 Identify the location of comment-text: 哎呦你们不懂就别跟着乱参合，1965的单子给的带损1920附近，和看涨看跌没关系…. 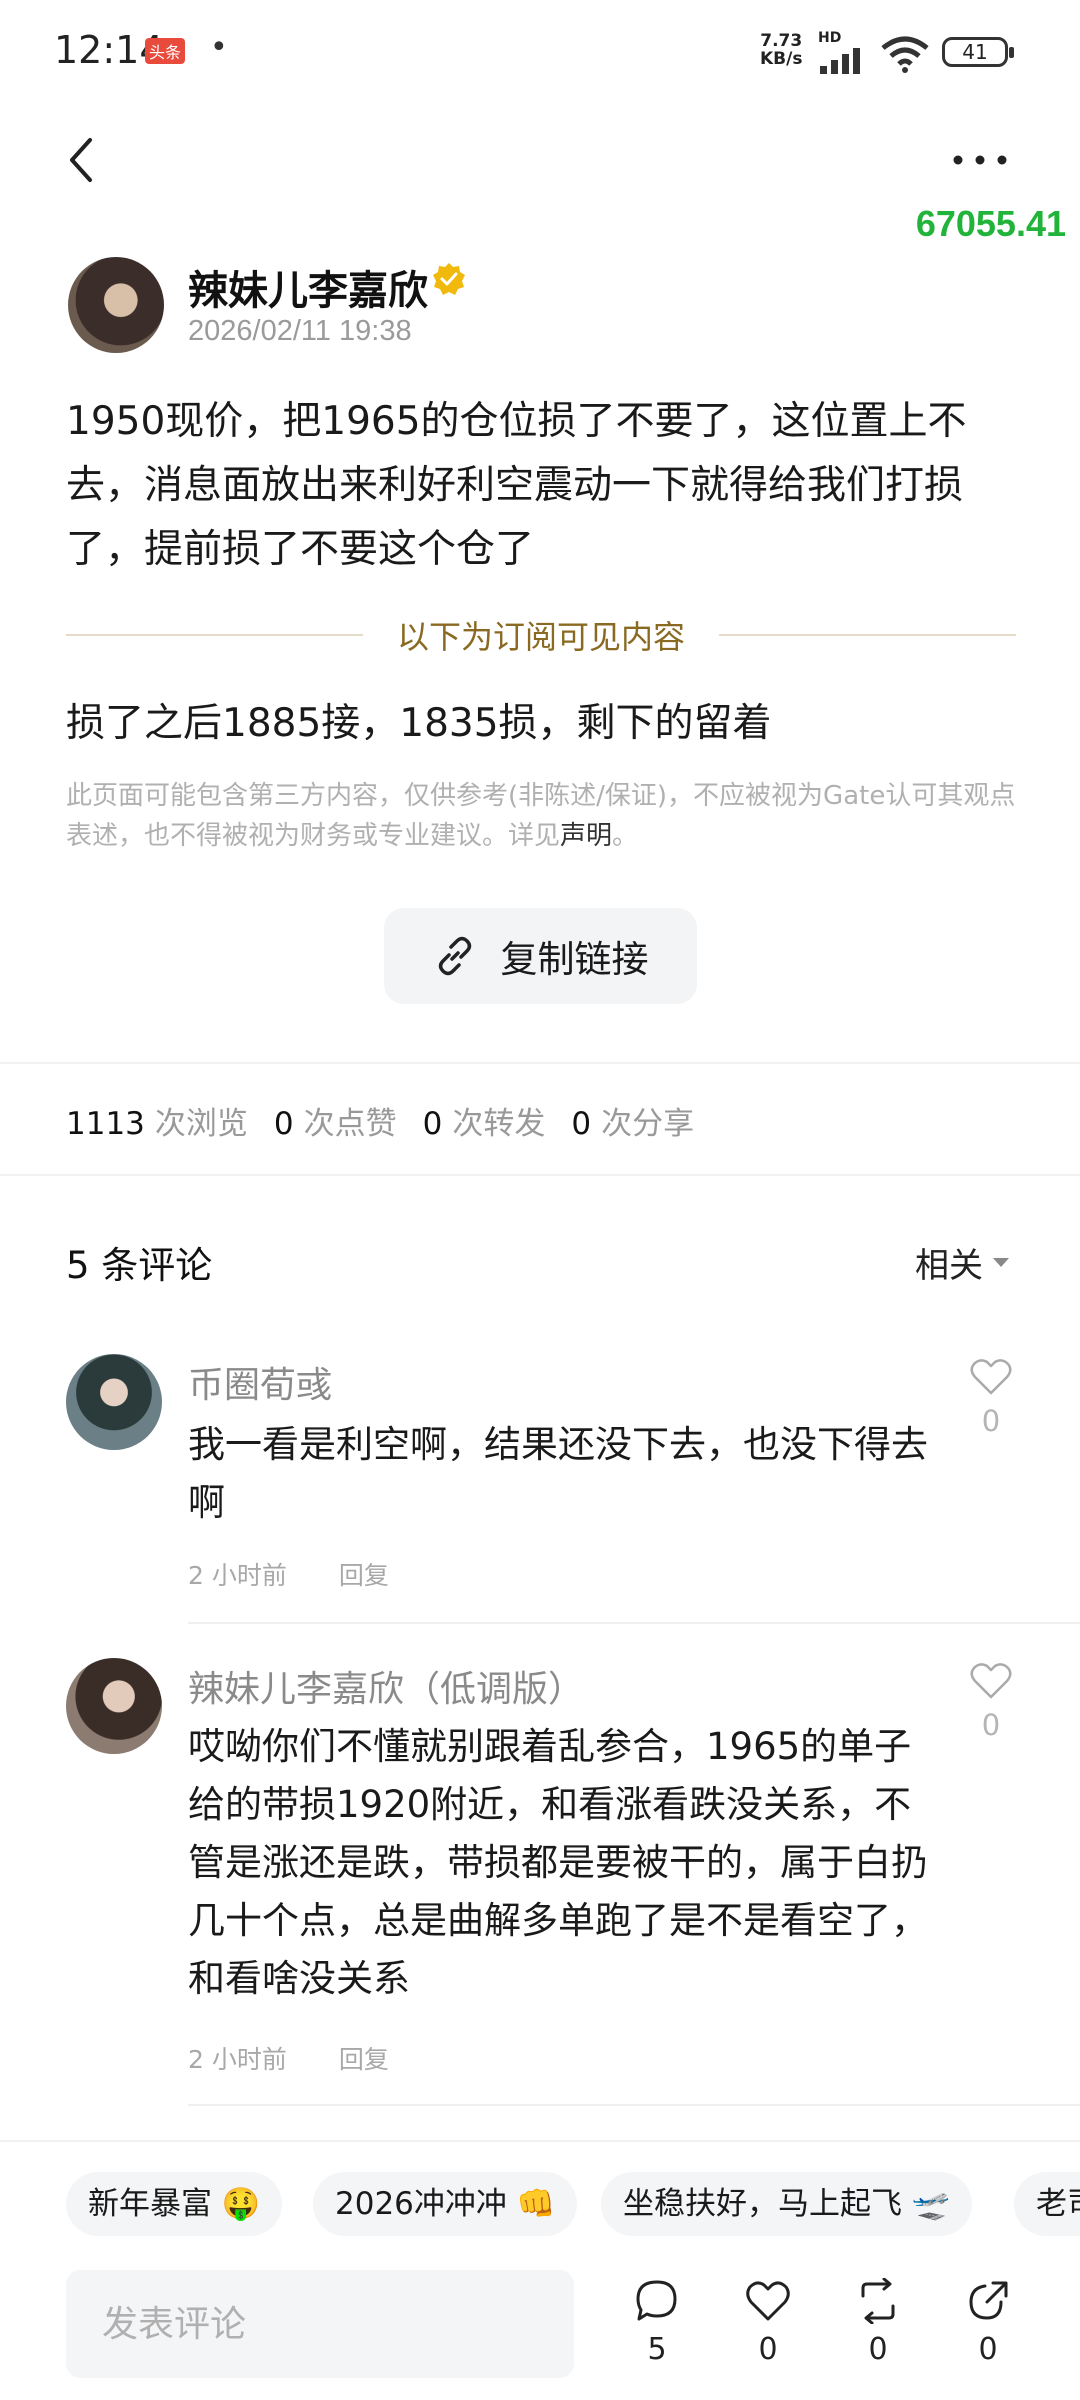
(558, 1862).